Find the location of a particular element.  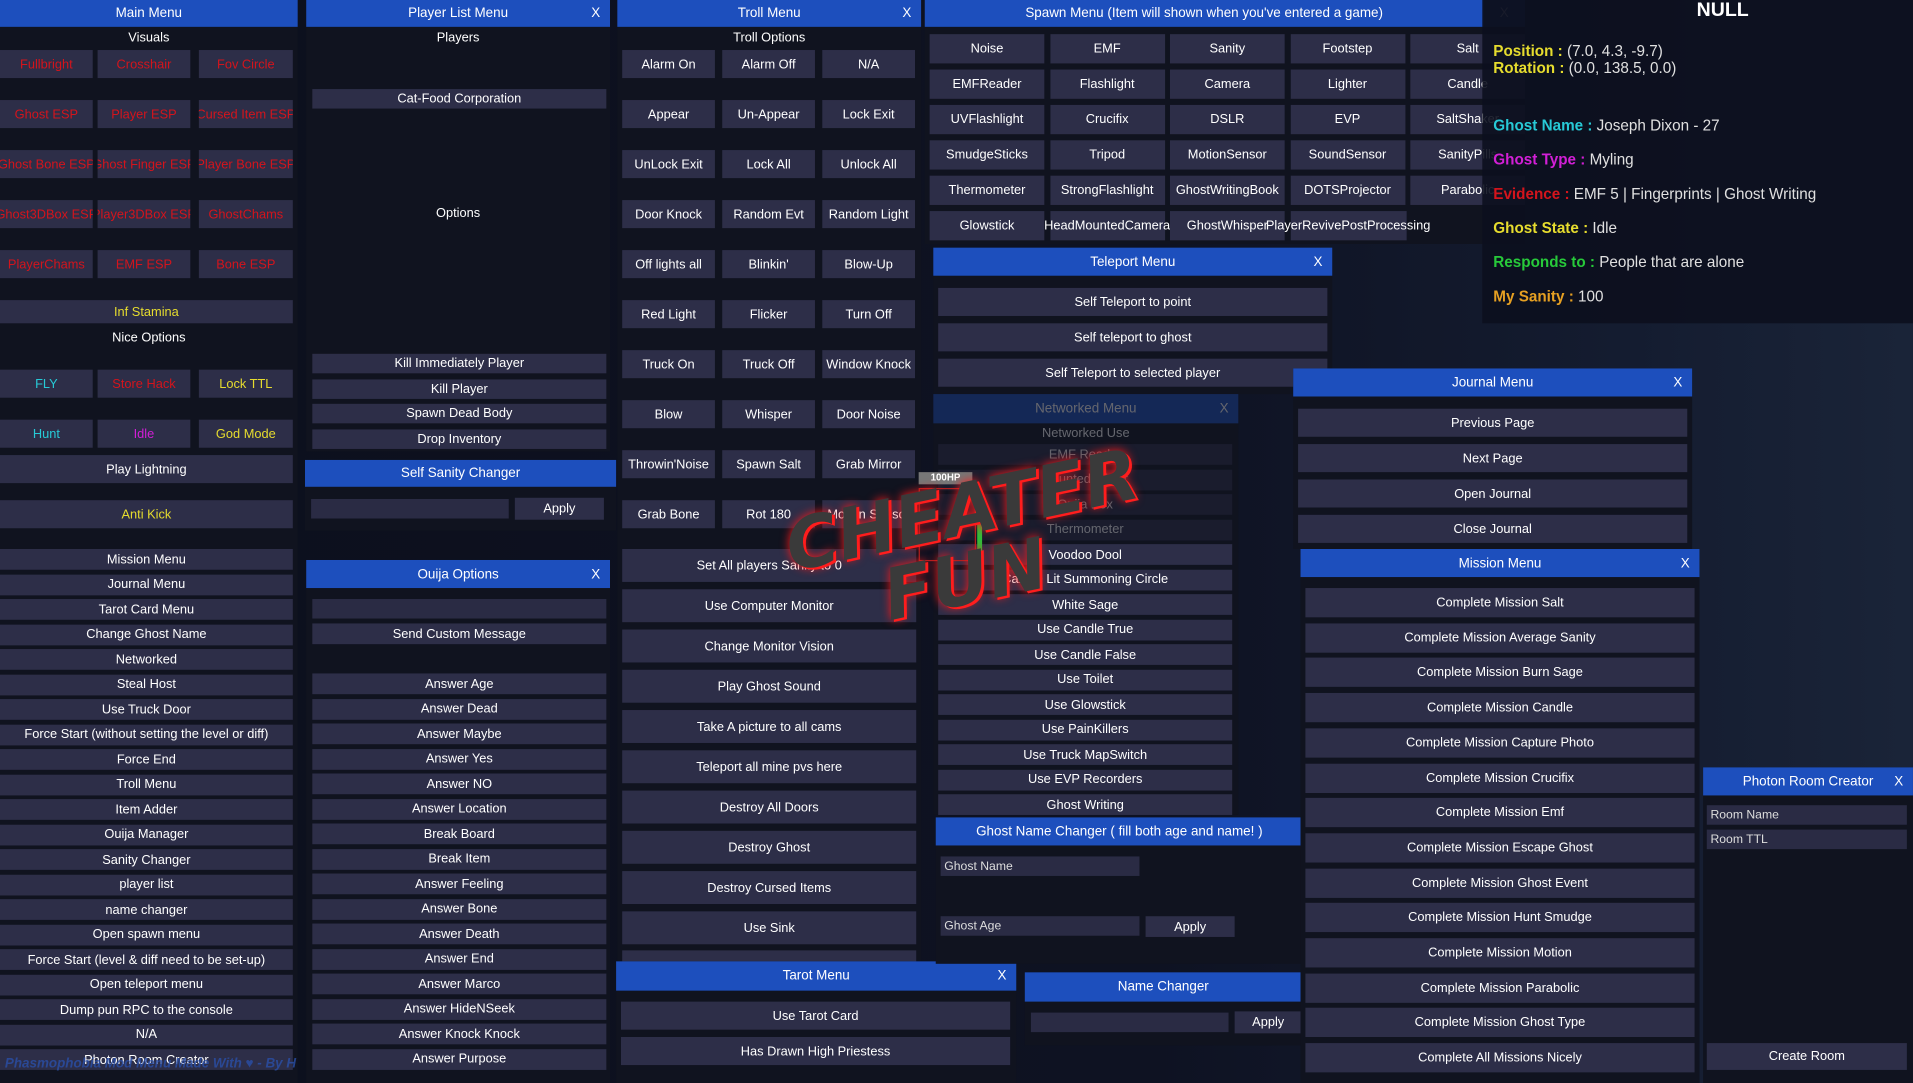

spawn-soundsensor: SoundSensor is located at coordinates (1347, 155).